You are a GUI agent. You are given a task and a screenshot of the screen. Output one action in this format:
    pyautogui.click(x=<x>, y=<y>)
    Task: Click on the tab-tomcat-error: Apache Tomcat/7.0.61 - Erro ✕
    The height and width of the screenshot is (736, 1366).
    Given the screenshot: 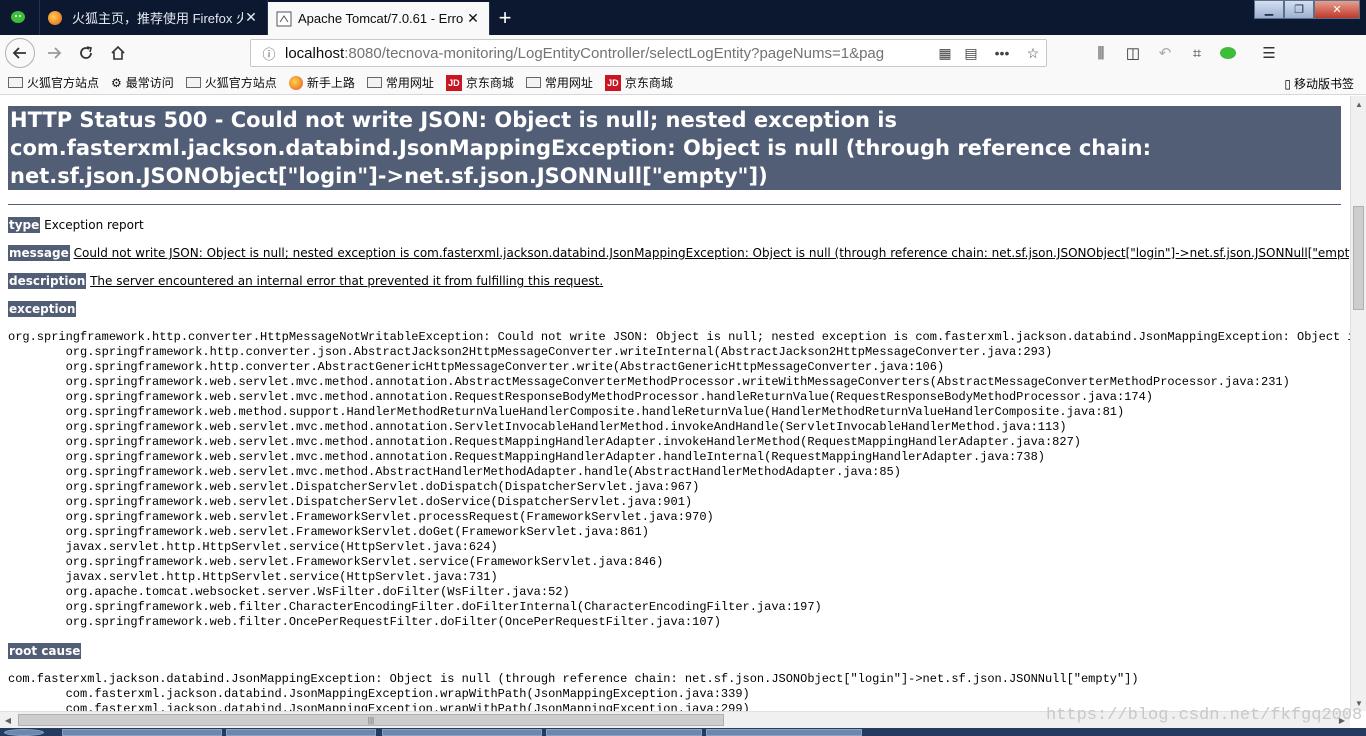 What is the action you would take?
    pyautogui.click(x=379, y=18)
    